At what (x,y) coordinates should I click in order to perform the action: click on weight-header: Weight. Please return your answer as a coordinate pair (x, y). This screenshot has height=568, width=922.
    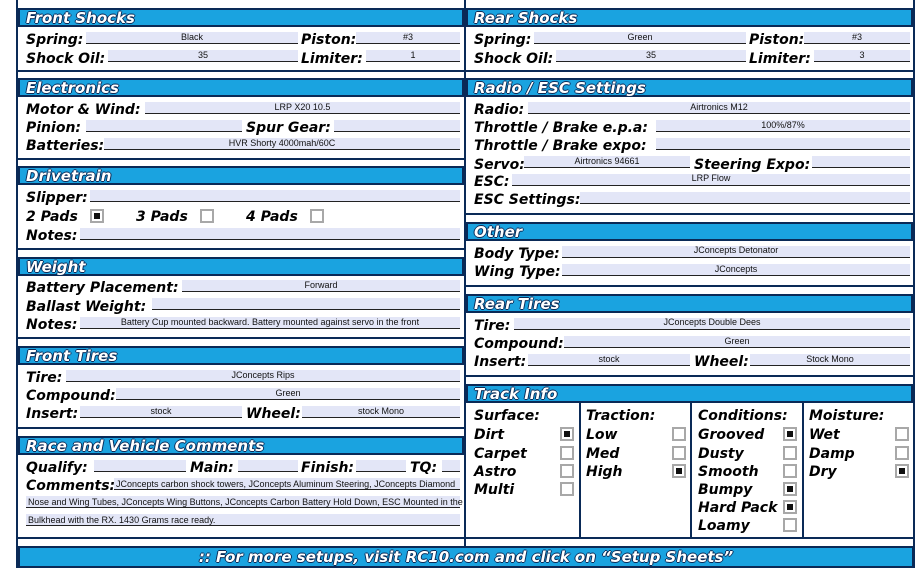
    Looking at the image, I should click on (241, 266).